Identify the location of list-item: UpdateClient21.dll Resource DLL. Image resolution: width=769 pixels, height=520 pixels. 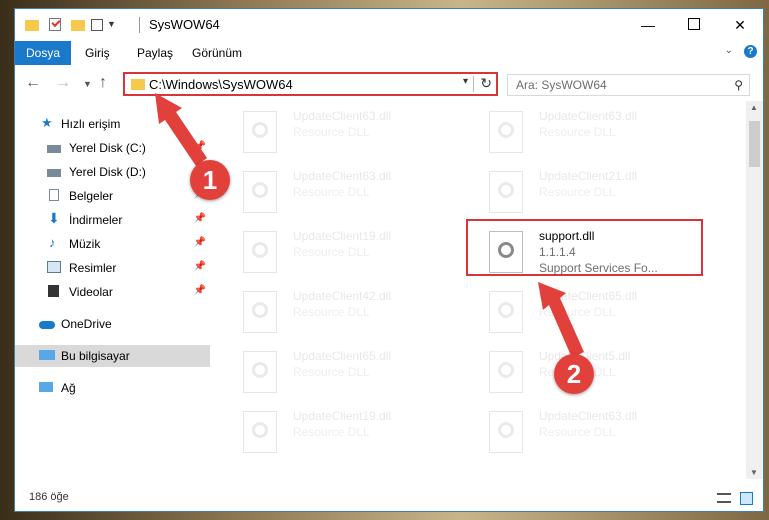
(596, 193).